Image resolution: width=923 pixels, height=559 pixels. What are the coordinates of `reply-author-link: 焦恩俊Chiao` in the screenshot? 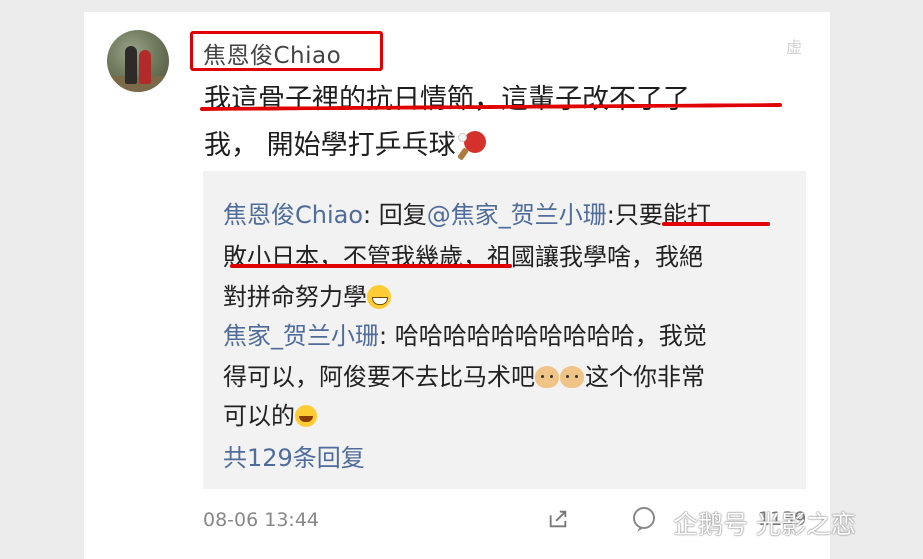 It's located at (293, 215).